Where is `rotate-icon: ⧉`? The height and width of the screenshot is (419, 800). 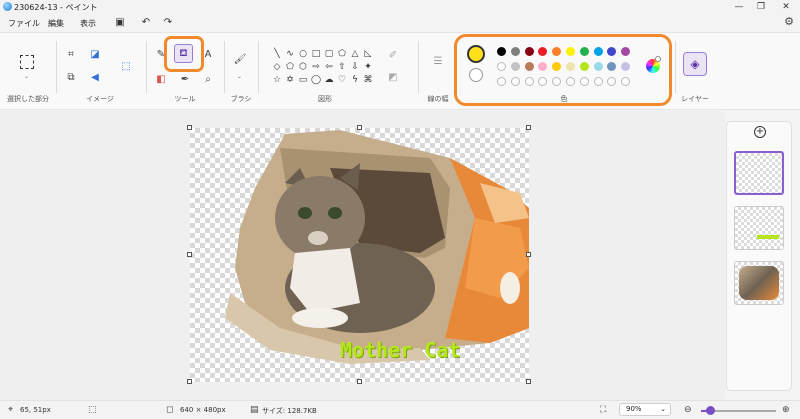
rotate-icon: ⧉ is located at coordinates (71, 78).